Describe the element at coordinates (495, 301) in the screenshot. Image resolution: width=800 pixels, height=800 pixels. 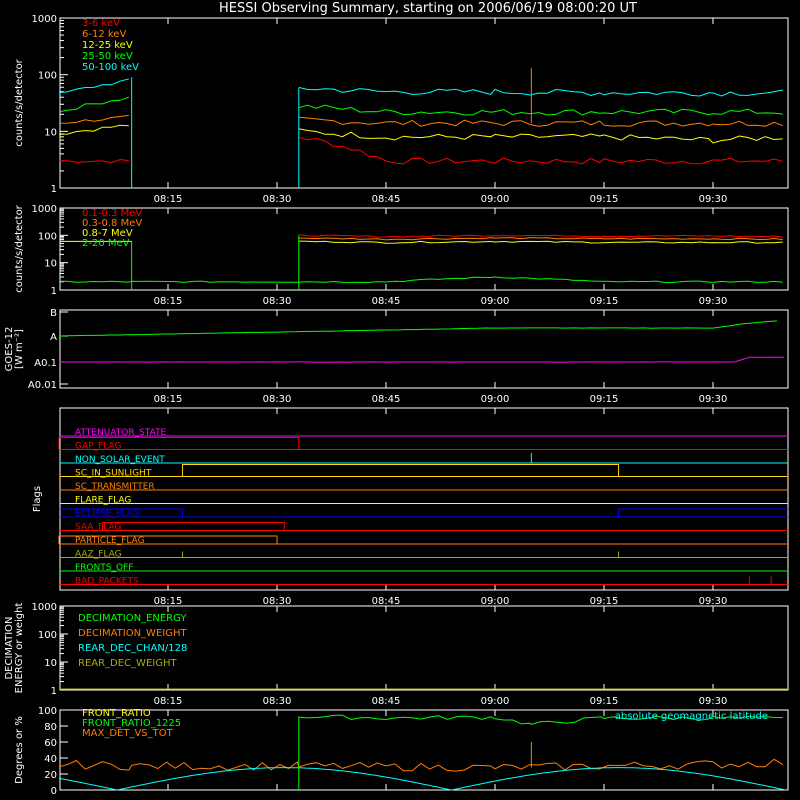
I see `highE-x-tick-label: 09:00` at that location.